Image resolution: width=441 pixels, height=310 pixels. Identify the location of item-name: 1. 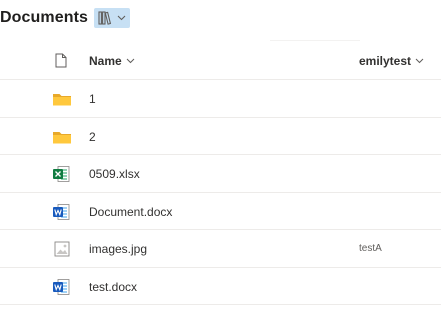
(92, 99).